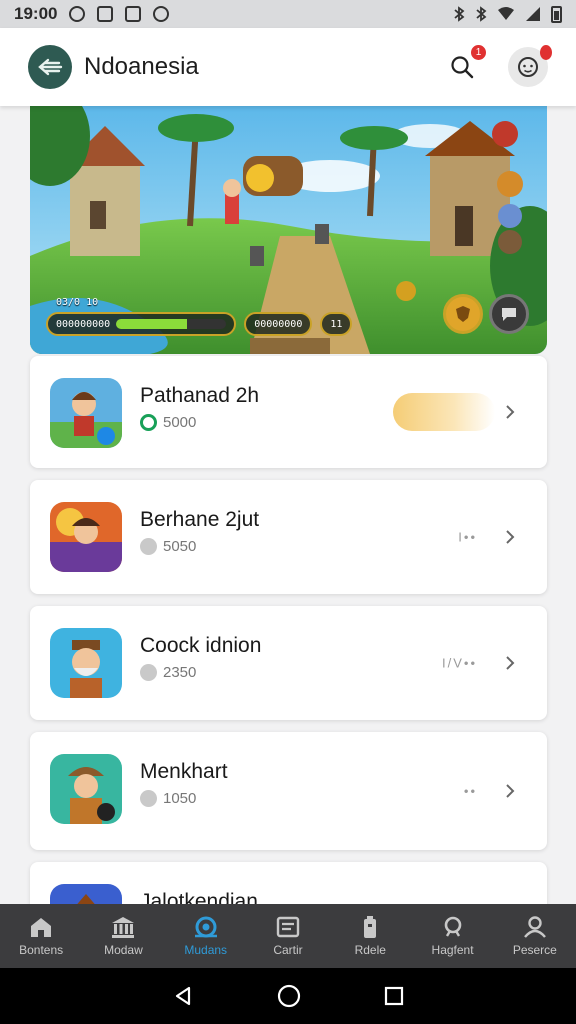 The image size is (576, 1024). I want to click on chat-button, so click(509, 314).